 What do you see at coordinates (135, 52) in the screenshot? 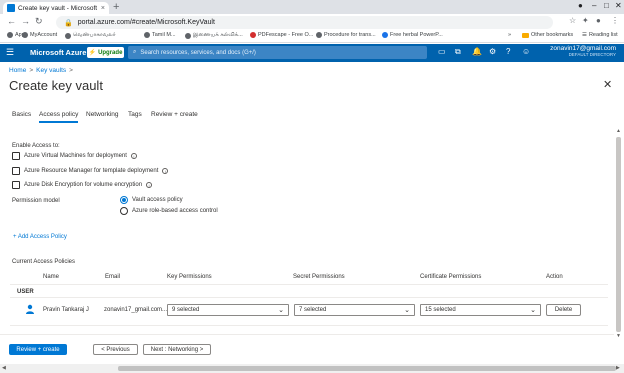
I see `search-icon: ⌕` at bounding box center [135, 52].